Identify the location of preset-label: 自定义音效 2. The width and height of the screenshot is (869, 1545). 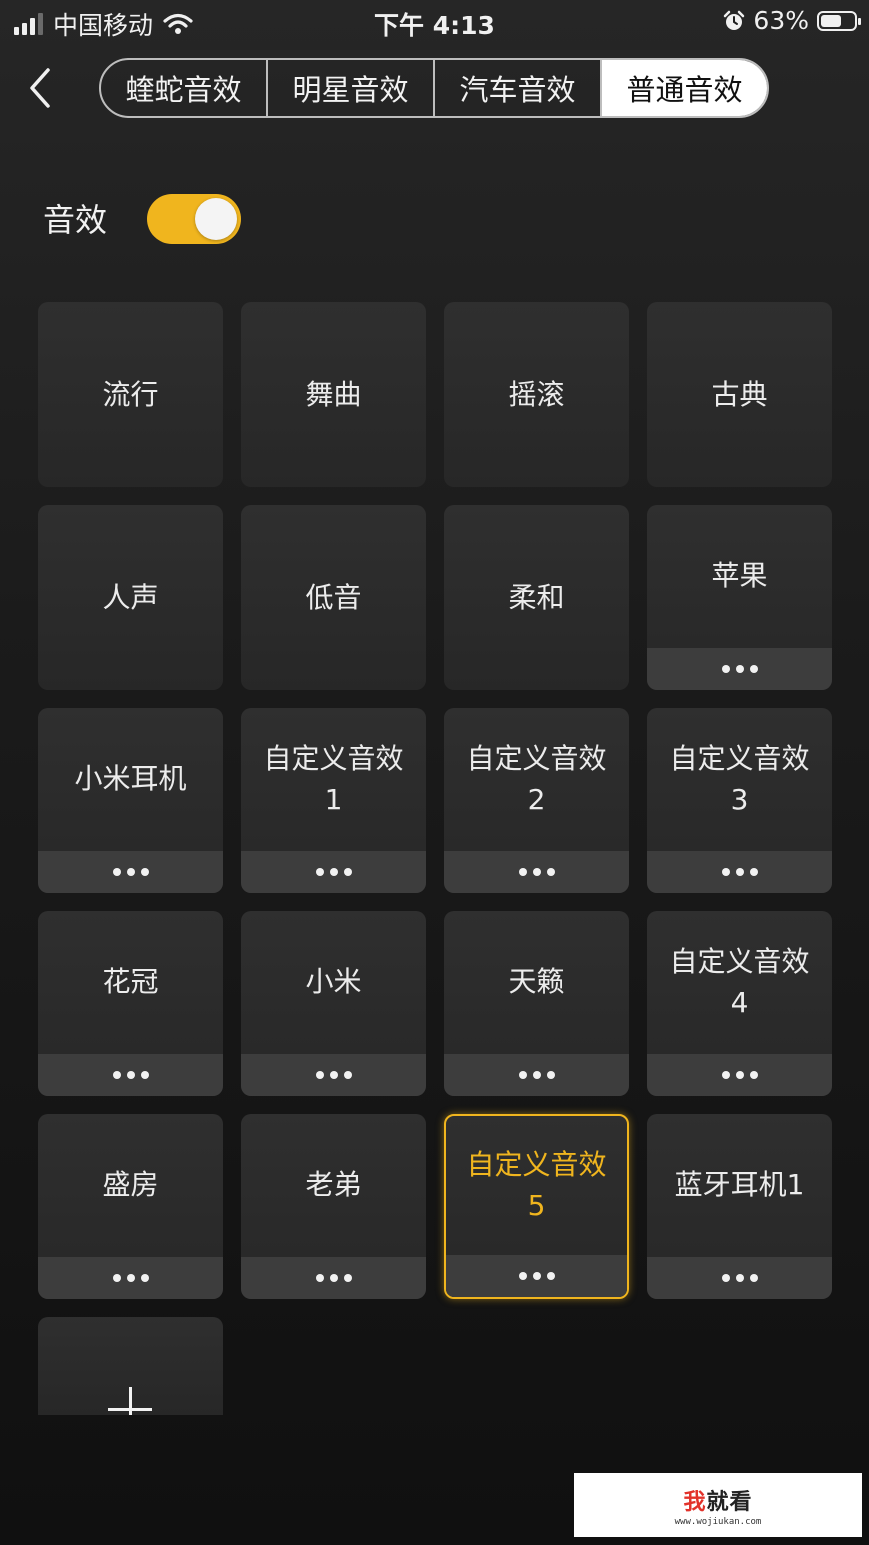
(536, 778).